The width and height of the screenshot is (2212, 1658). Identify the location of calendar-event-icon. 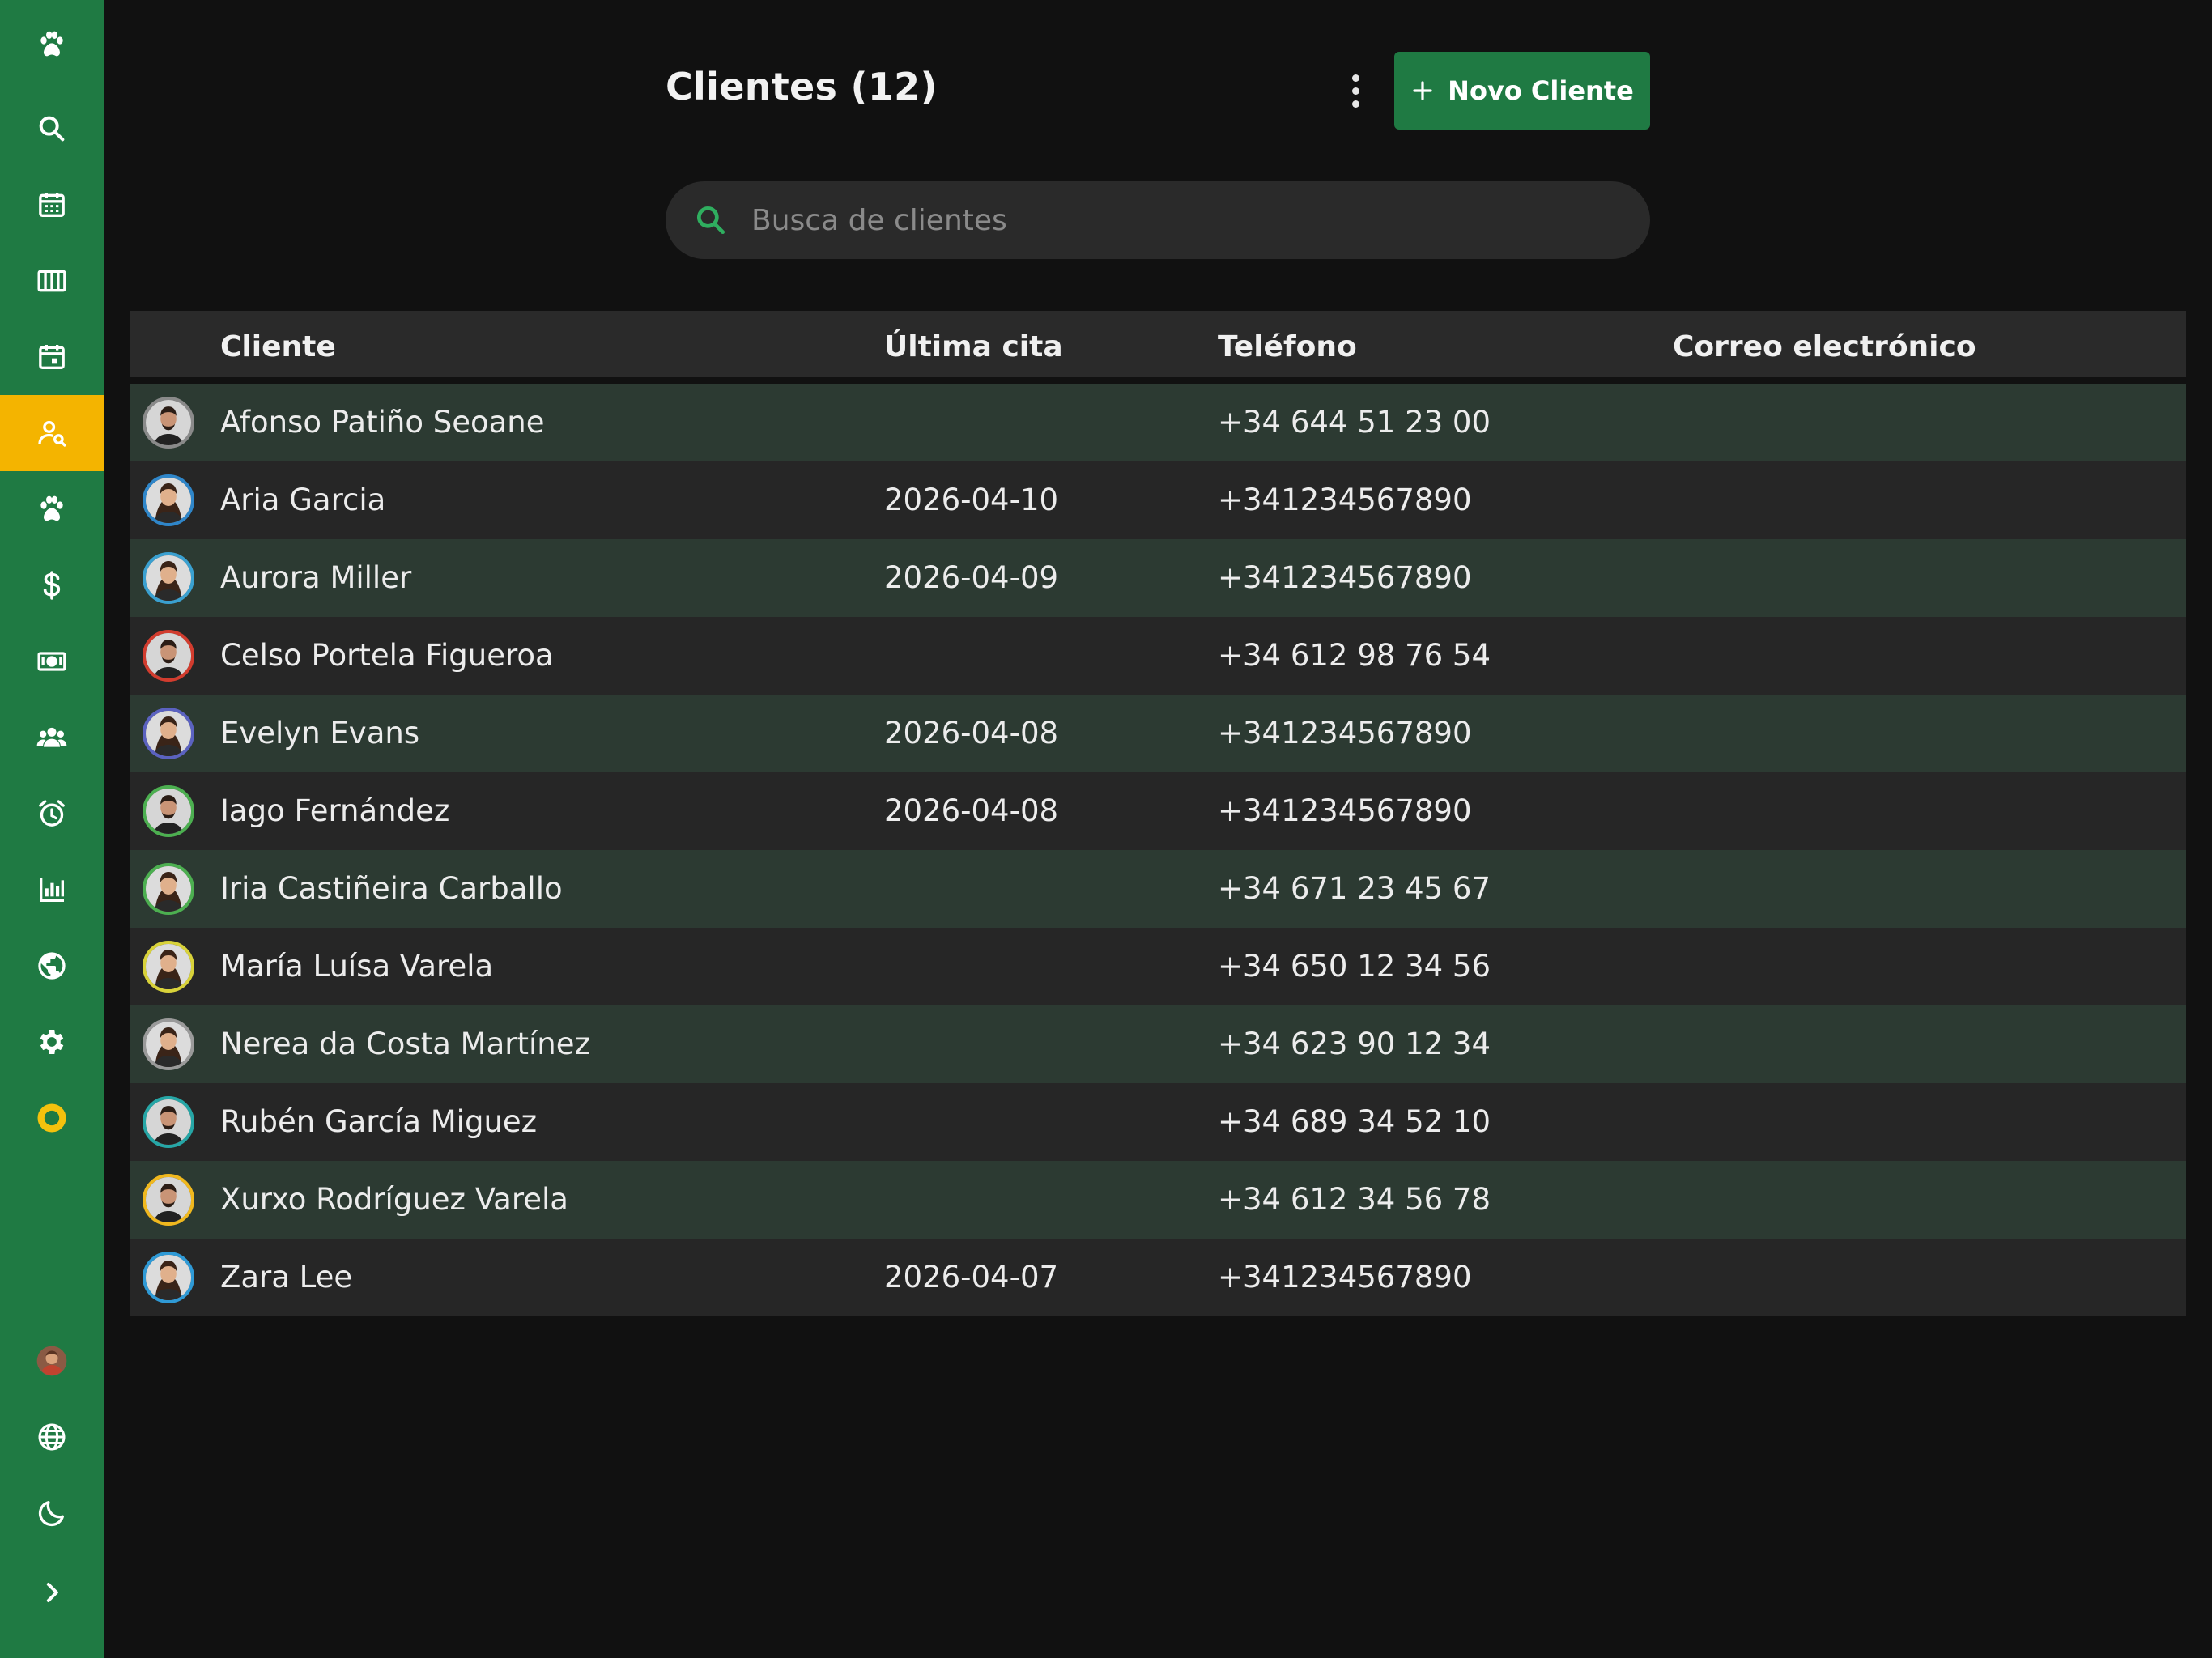
(52, 357).